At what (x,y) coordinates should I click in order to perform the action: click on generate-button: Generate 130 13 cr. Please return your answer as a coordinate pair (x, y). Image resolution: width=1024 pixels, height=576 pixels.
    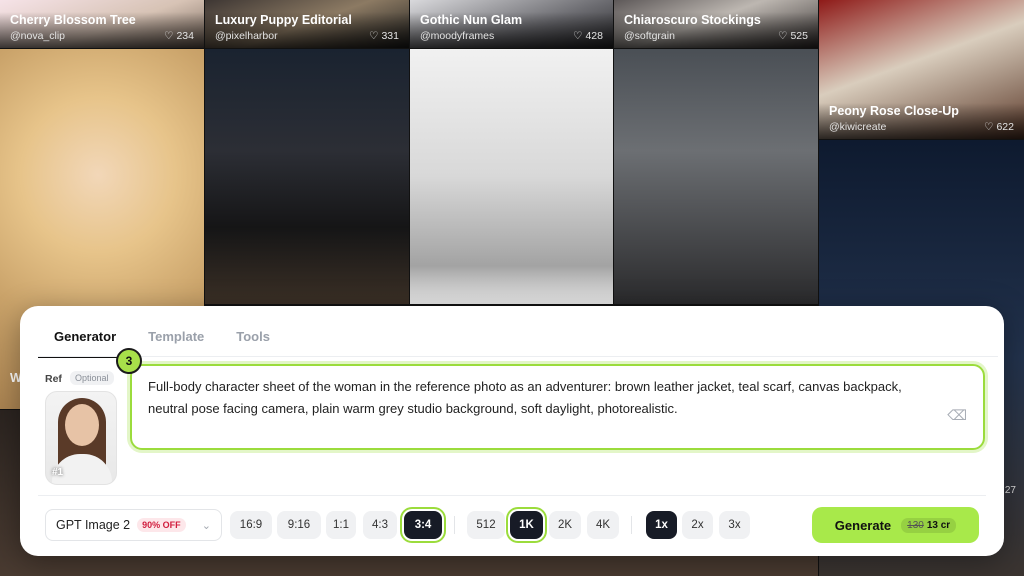
    Looking at the image, I should click on (895, 525).